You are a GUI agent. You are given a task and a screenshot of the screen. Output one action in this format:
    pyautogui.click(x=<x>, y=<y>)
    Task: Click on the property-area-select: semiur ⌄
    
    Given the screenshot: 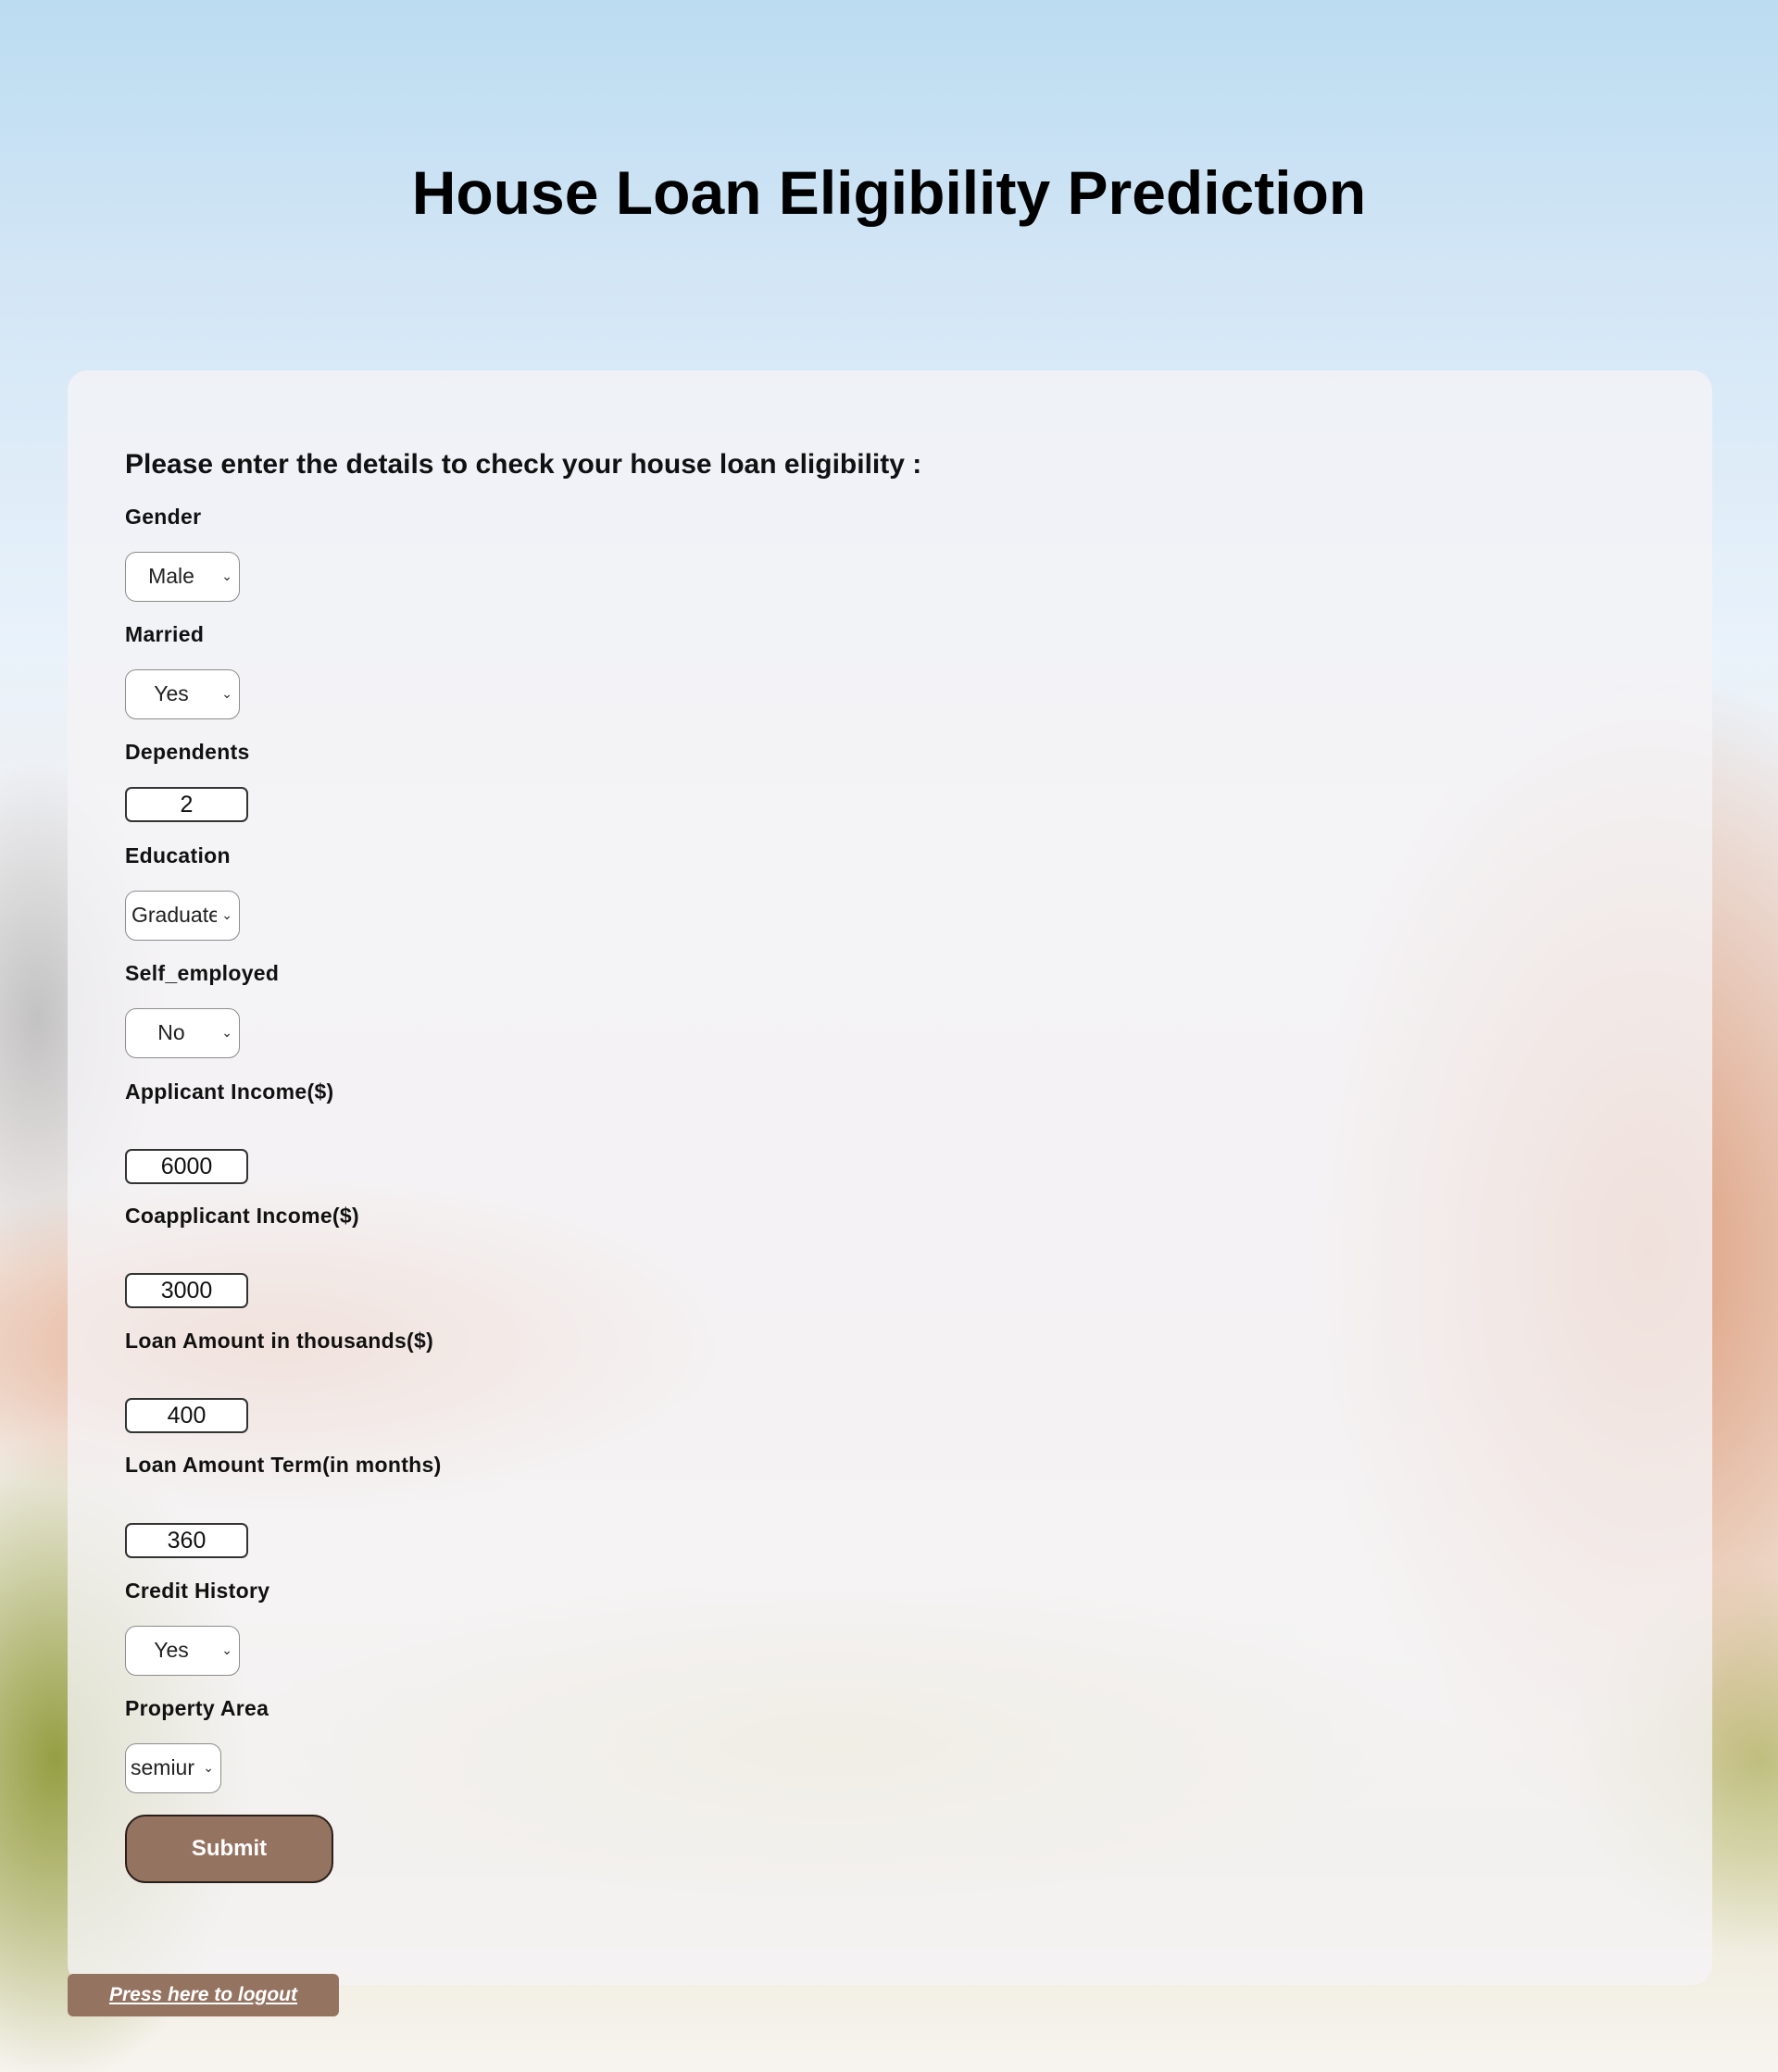 What is the action you would take?
    pyautogui.click(x=173, y=1768)
    